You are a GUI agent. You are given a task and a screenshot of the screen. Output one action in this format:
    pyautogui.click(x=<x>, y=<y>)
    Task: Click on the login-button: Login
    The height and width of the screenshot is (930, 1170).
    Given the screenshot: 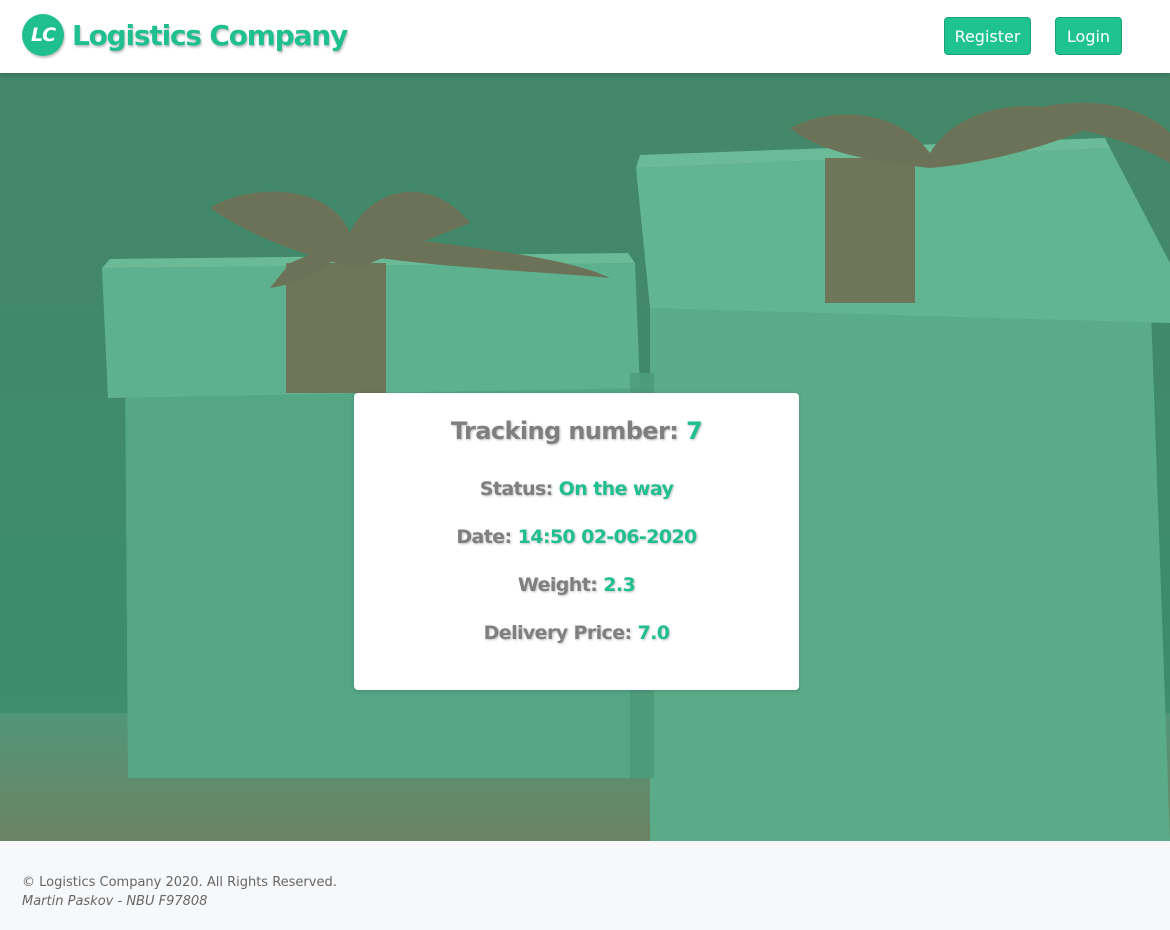 What is the action you would take?
    pyautogui.click(x=1088, y=36)
    